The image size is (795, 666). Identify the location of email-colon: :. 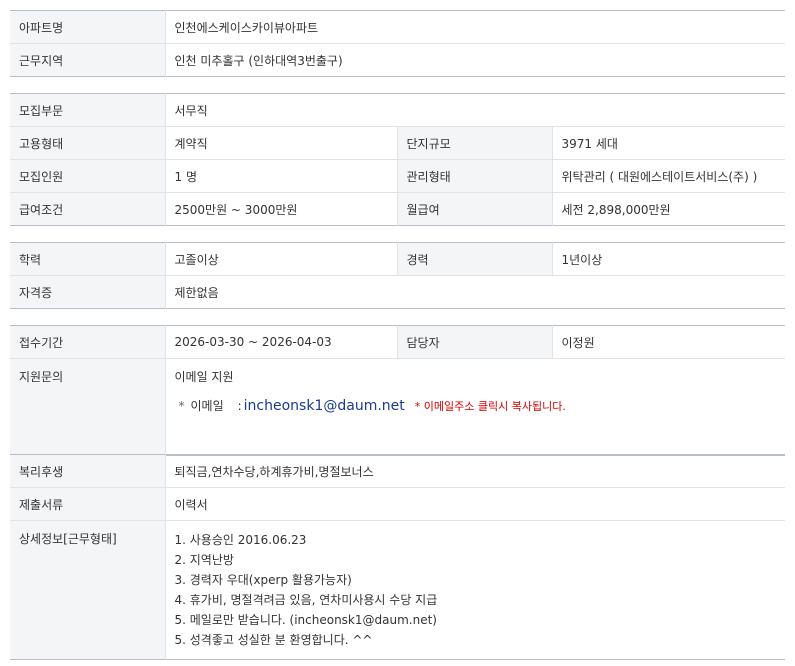
(239, 406).